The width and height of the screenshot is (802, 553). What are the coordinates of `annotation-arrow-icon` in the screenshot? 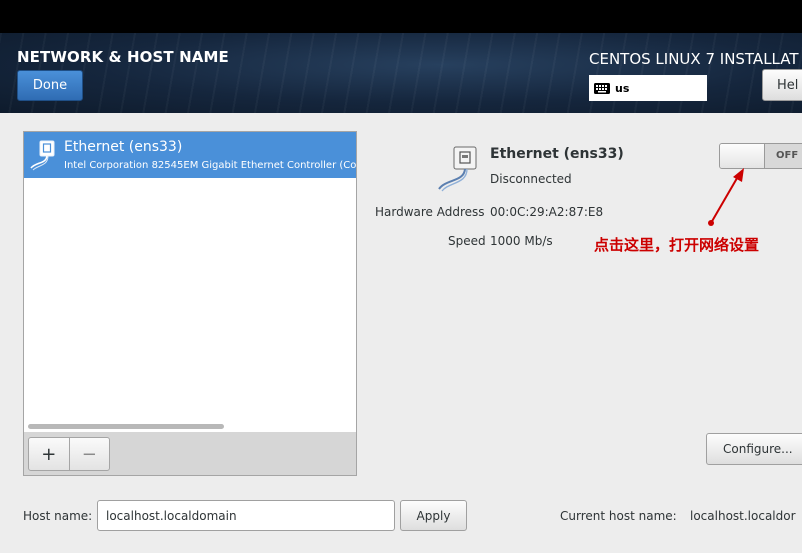 It's located at (726, 197).